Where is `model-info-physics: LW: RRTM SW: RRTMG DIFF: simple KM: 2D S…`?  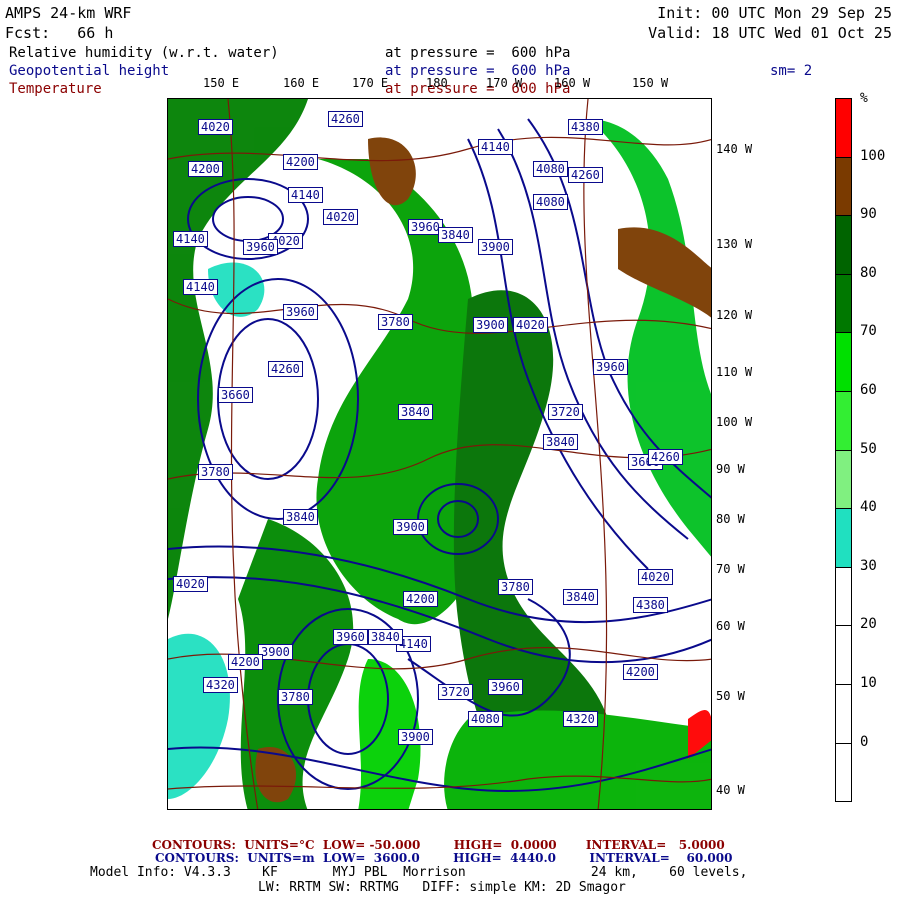
model-info-physics: LW: RRTM SW: RRTMG DIFF: simple KM: 2D S… is located at coordinates (442, 887).